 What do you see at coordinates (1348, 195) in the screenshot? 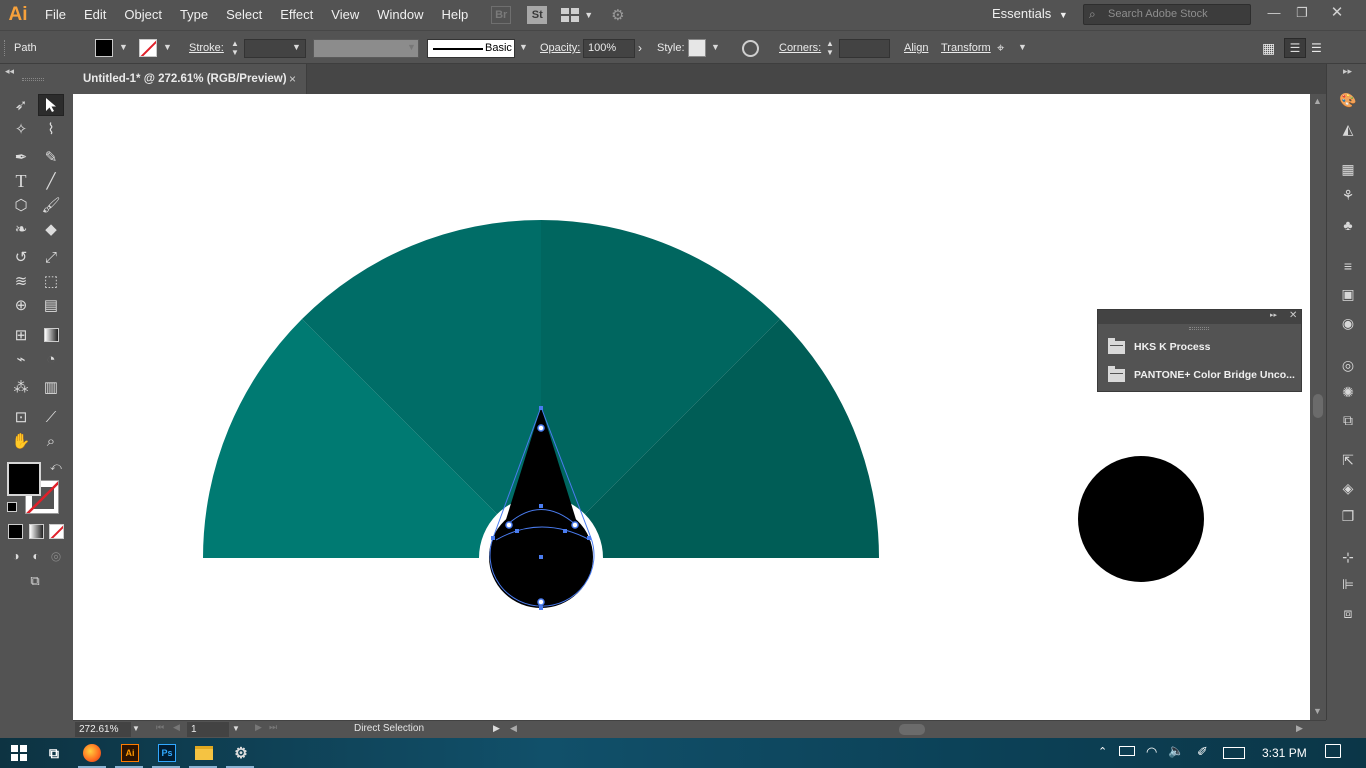
I see `brushes-panel-icon: ⚘` at bounding box center [1348, 195].